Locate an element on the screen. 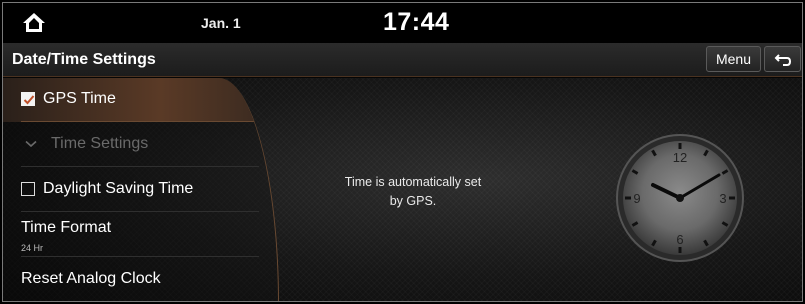 This screenshot has height=304, width=805. gps-time-checkbox is located at coordinates (28, 99).